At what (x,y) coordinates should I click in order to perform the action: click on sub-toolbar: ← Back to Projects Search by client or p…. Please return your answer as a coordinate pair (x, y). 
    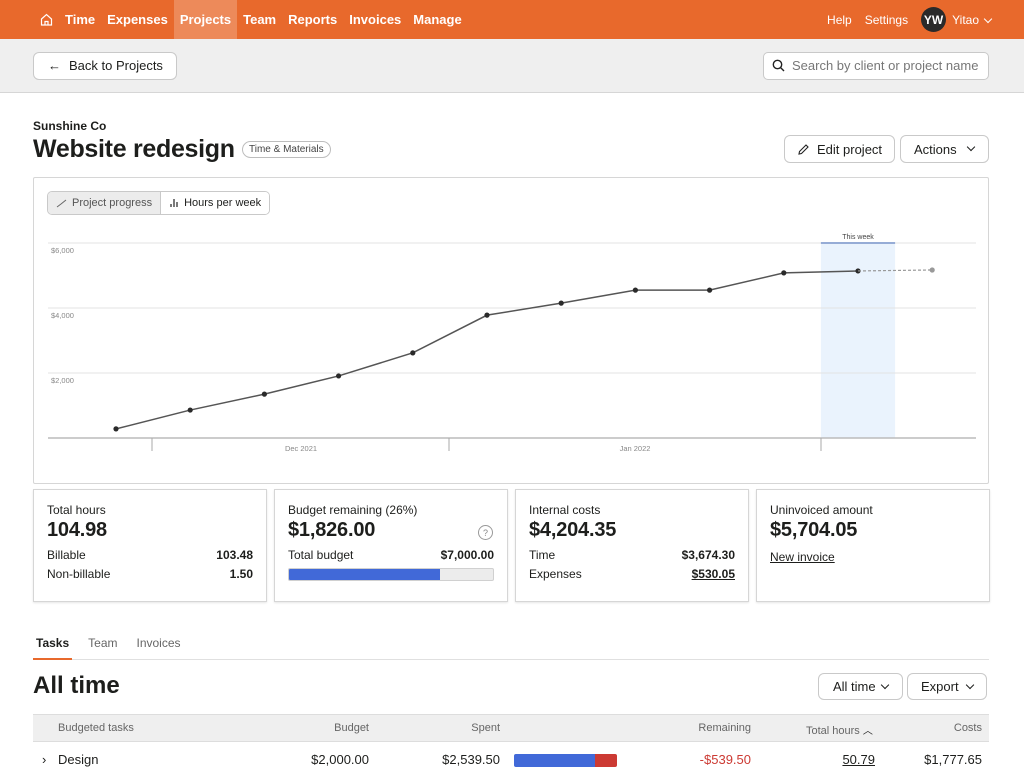
    Looking at the image, I should click on (512, 66).